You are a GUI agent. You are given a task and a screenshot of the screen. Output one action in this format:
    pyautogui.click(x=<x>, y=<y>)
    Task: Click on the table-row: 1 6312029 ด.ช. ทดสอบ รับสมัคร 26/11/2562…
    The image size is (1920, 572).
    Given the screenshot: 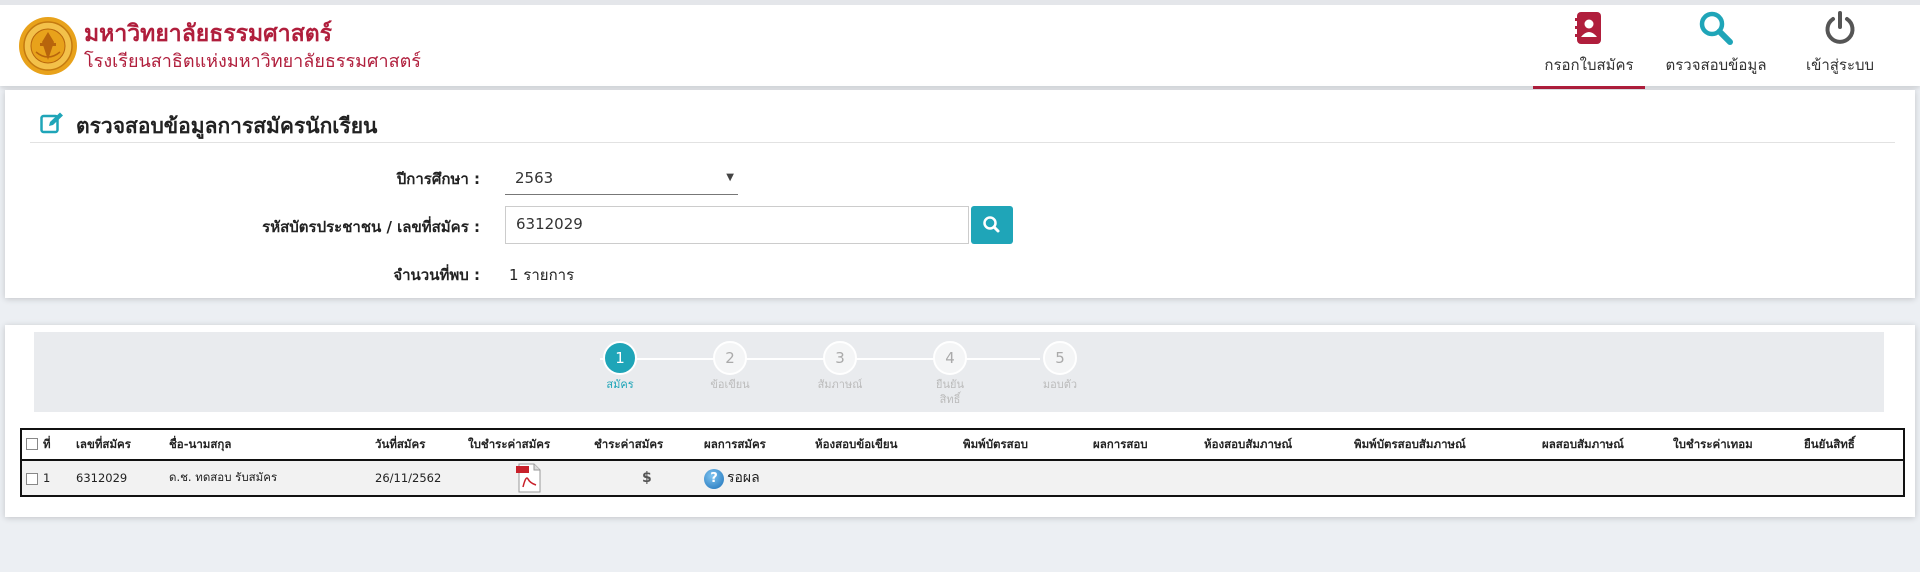 What is the action you would take?
    pyautogui.click(x=962, y=478)
    